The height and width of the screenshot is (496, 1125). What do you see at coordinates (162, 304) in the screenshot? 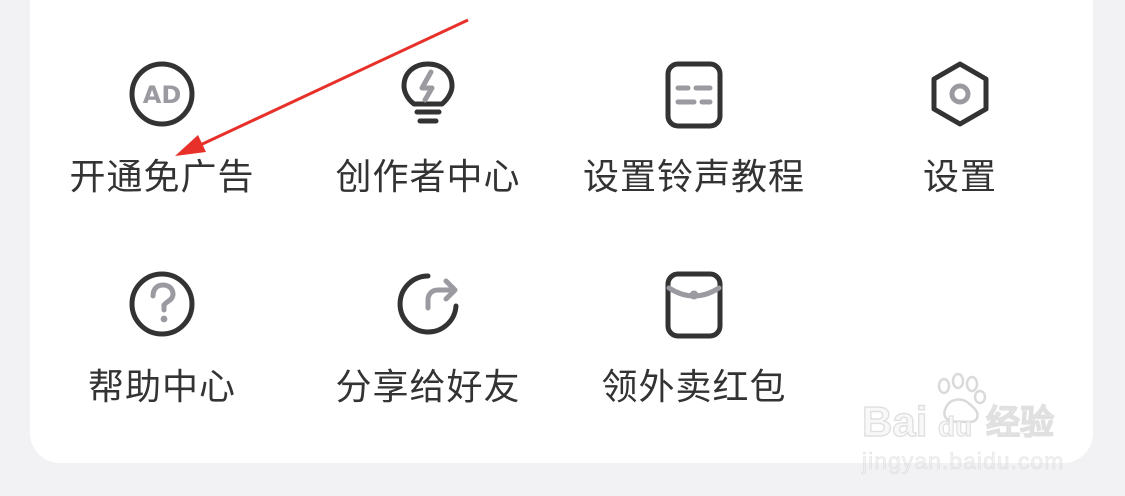
I see `help-icon` at bounding box center [162, 304].